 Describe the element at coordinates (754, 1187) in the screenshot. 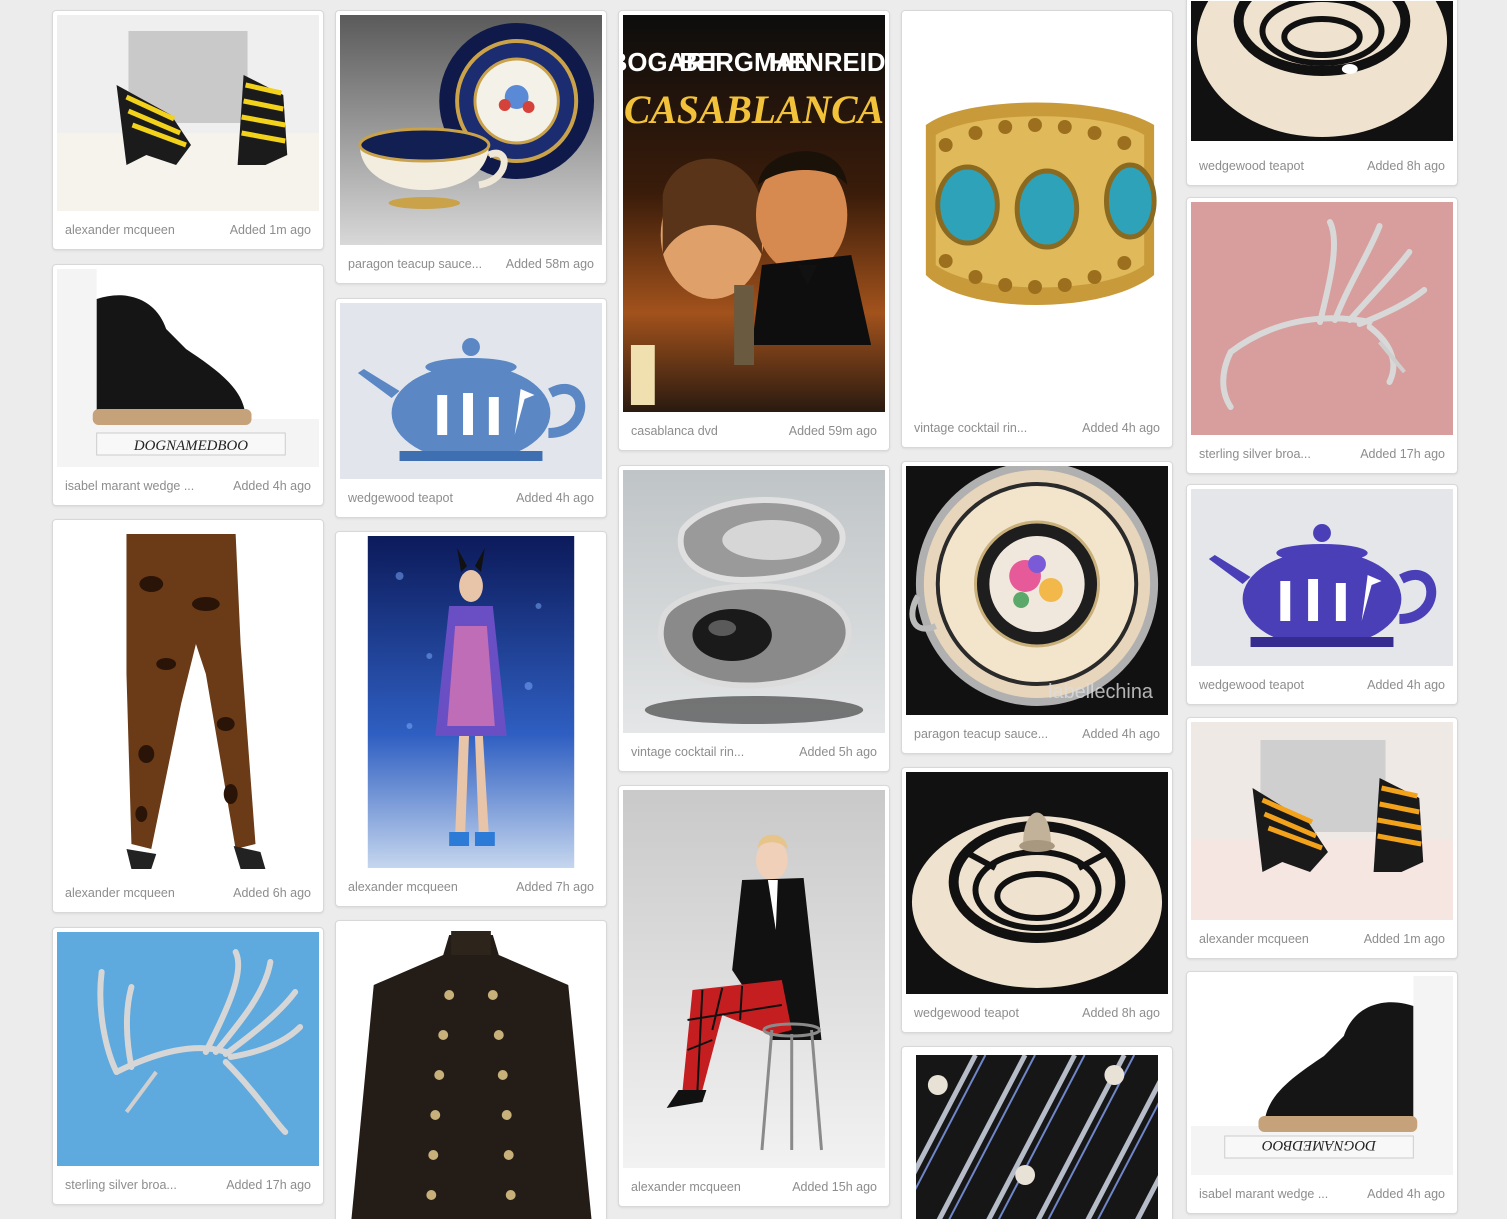

I see `pin-footer: alexander mcqueen Added 15h ago` at that location.